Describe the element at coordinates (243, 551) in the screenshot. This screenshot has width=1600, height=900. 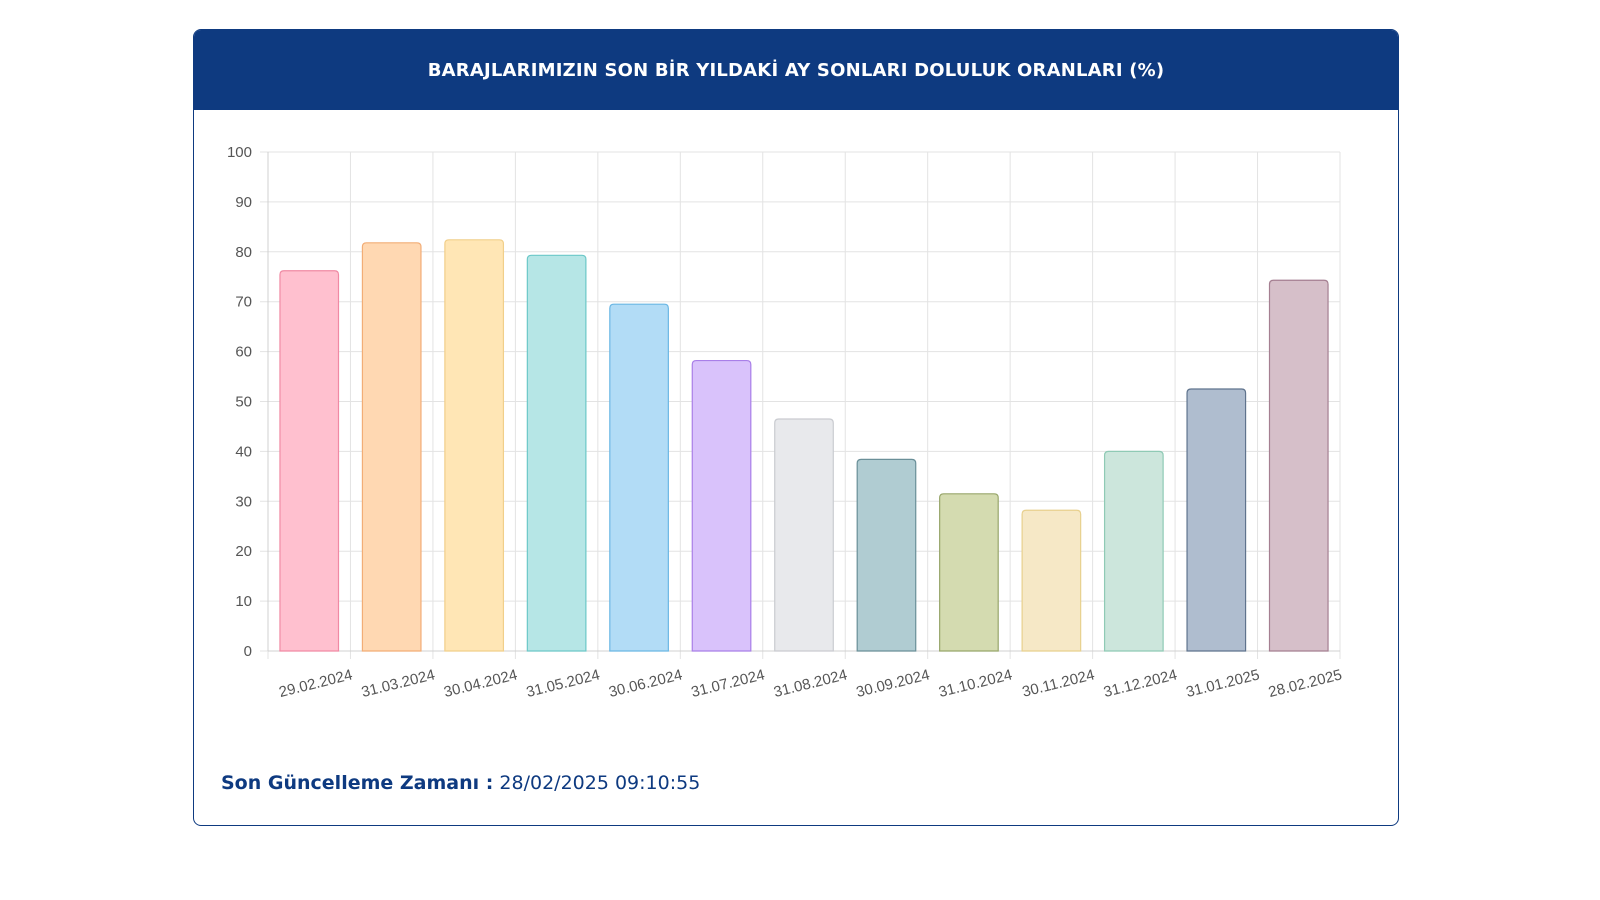
I see `y-tick-label: 20` at that location.